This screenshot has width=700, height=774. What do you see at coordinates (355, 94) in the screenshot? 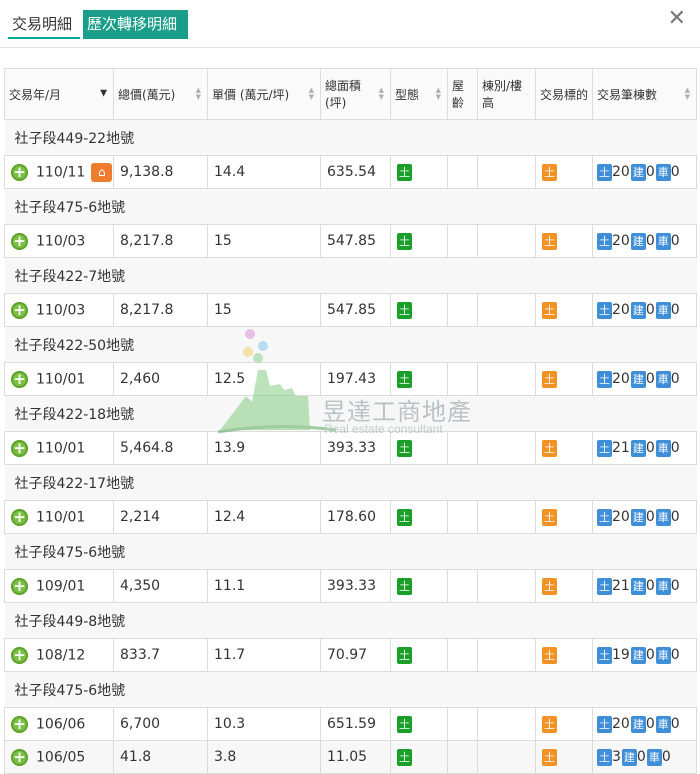
I see `col-header-area: 總面積 (坪) ▲ ▼` at bounding box center [355, 94].